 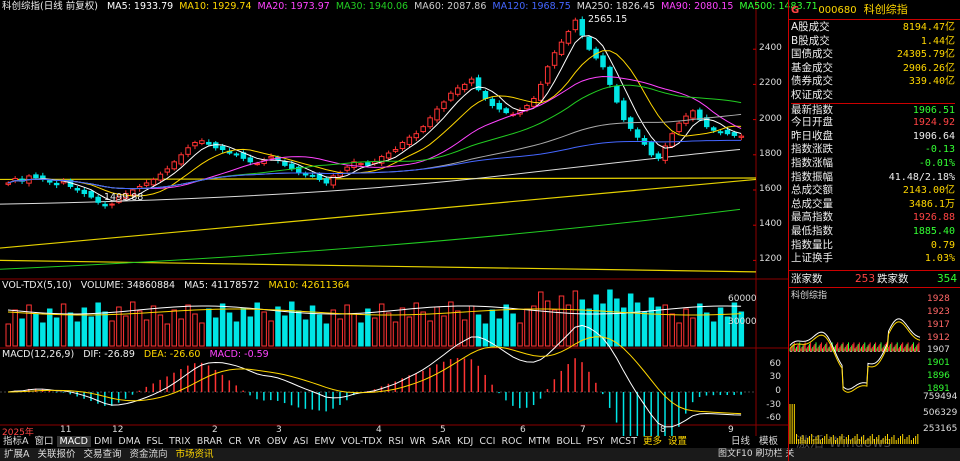 I want to click on tab-indicator: ASI, so click(x=300, y=441).